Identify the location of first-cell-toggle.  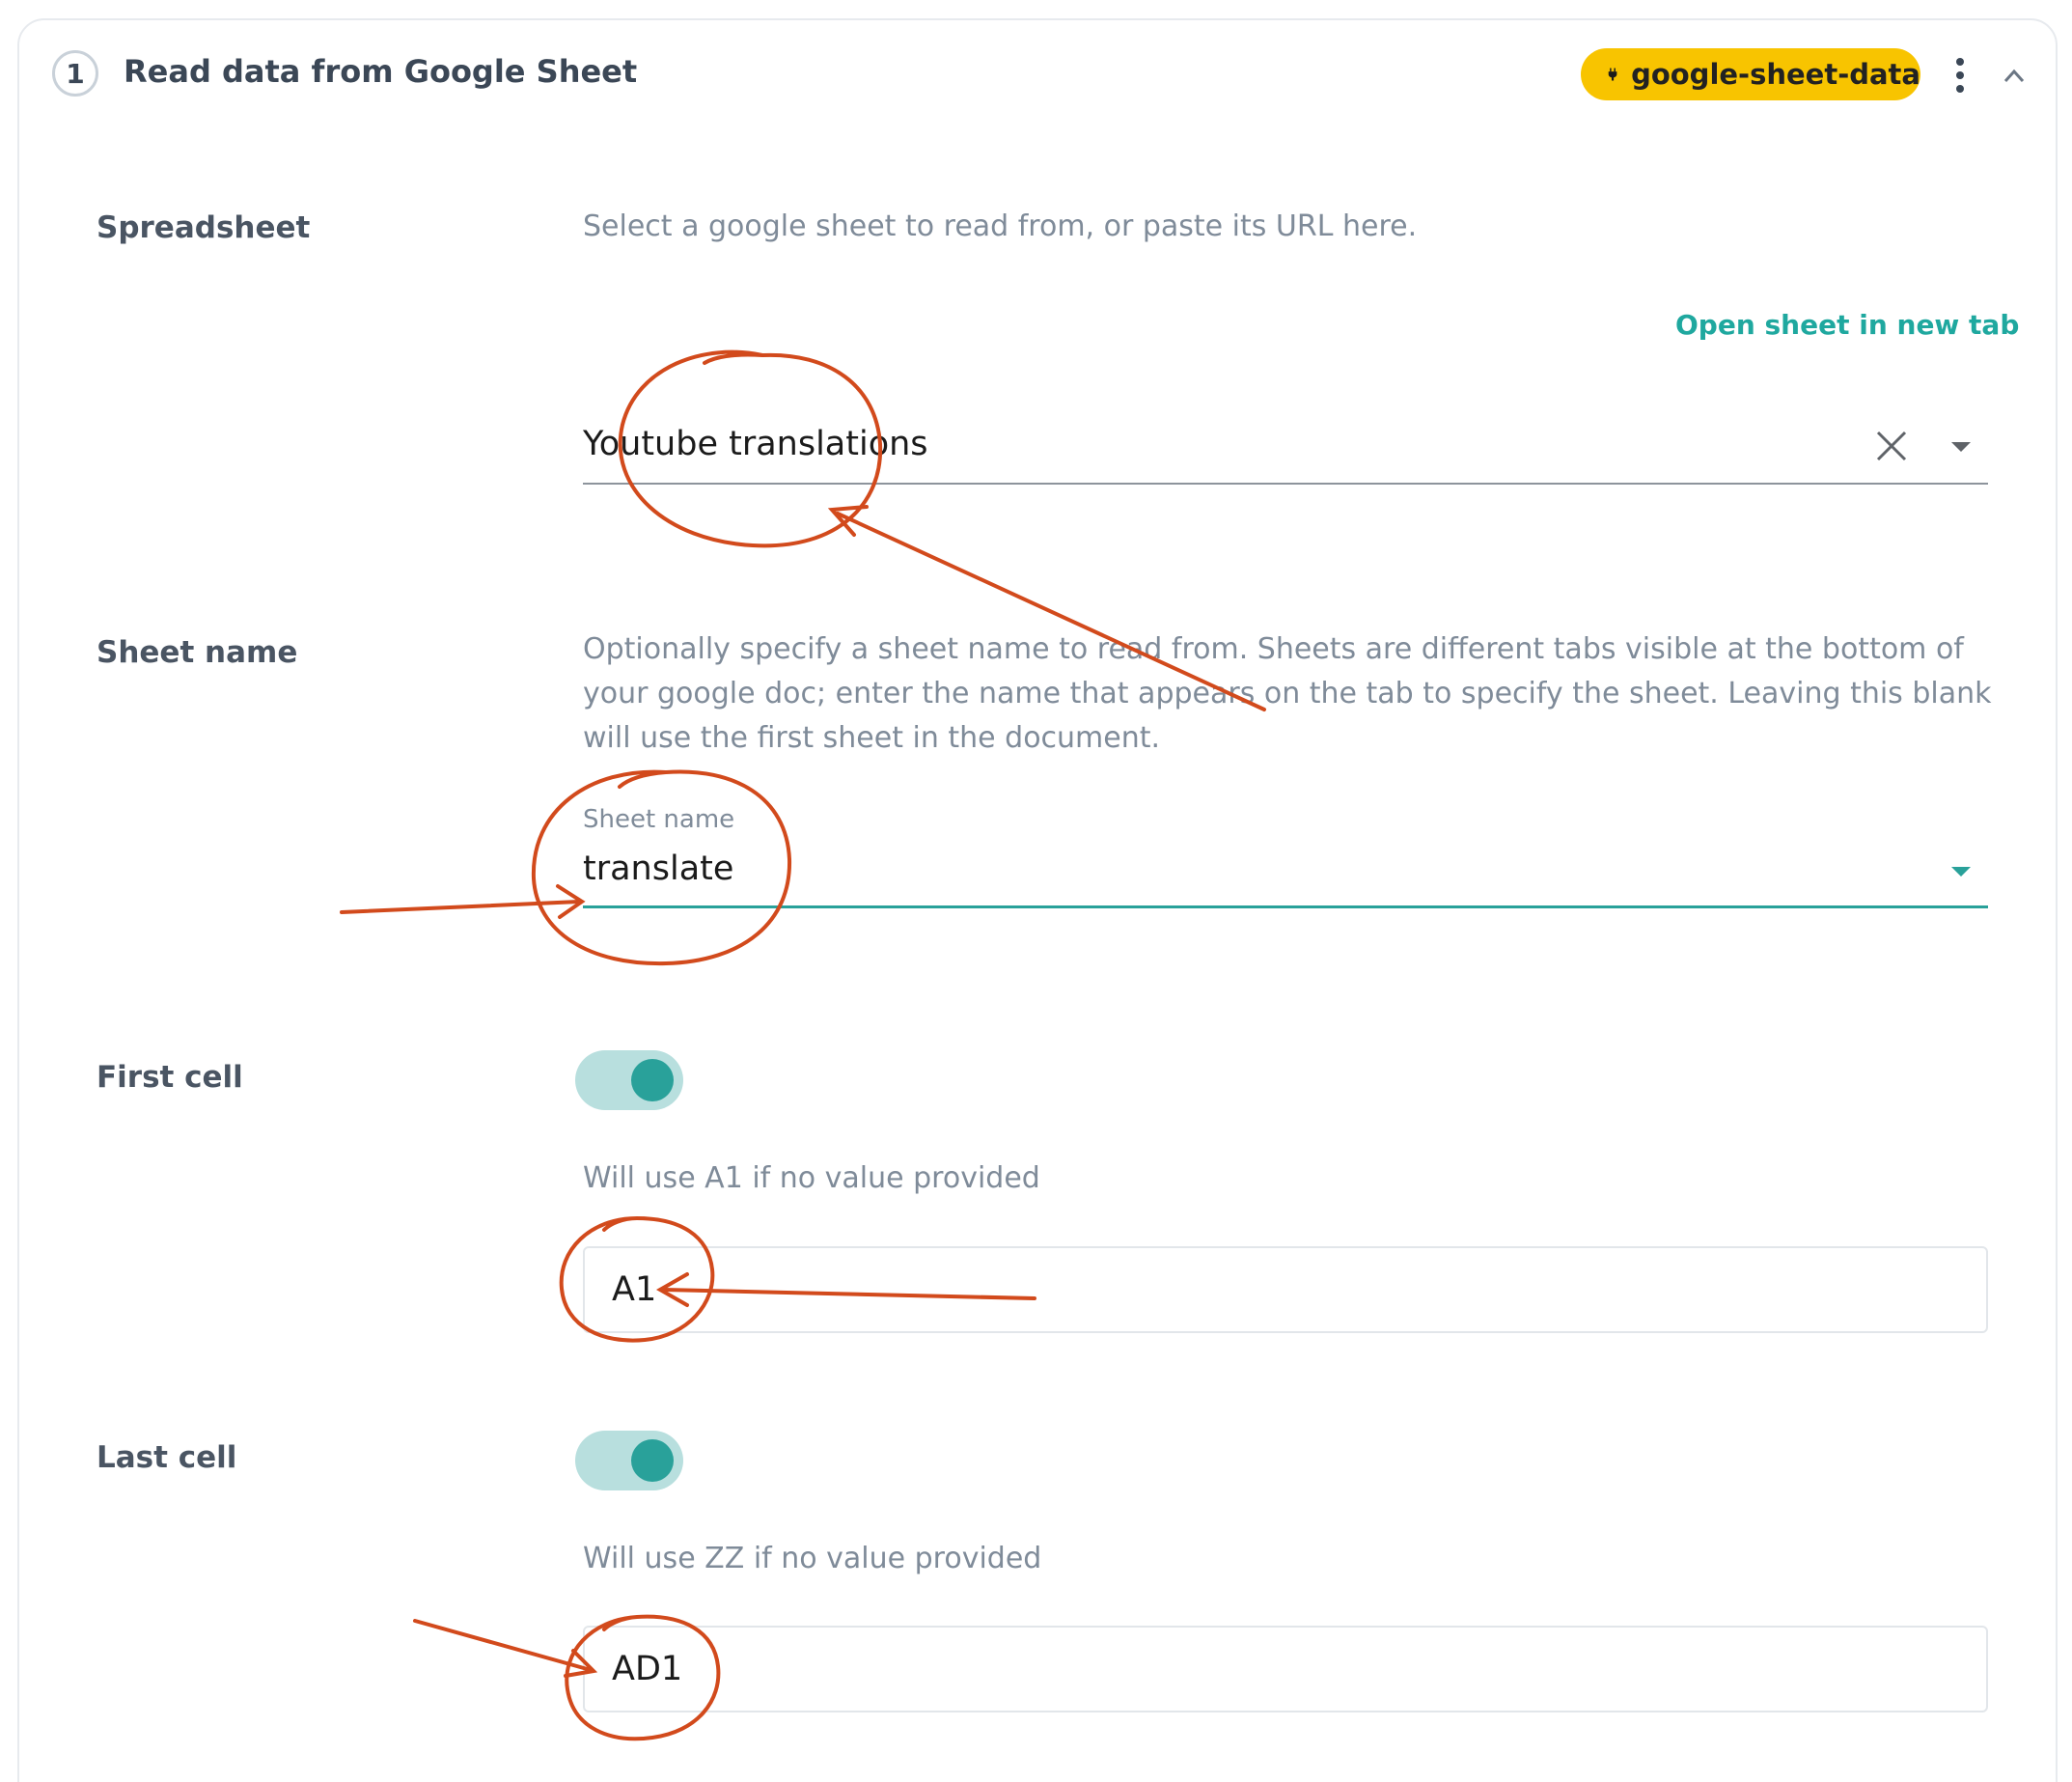
(629, 1080).